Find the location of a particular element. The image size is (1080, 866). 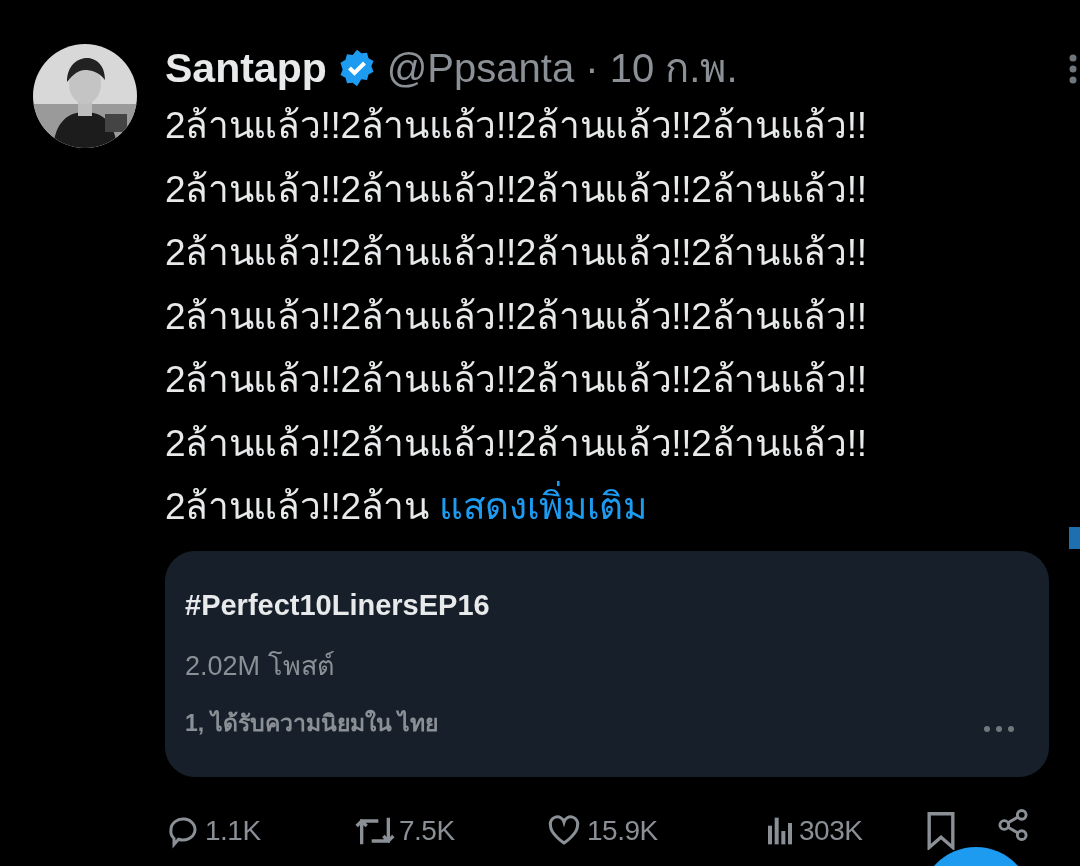

display-name: Santapp is located at coordinates (246, 68).